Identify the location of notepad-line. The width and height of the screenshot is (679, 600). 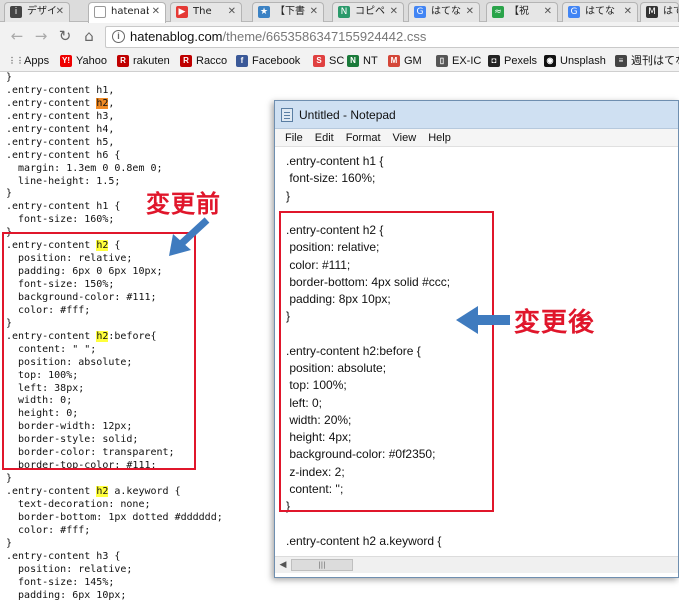
(368, 523).